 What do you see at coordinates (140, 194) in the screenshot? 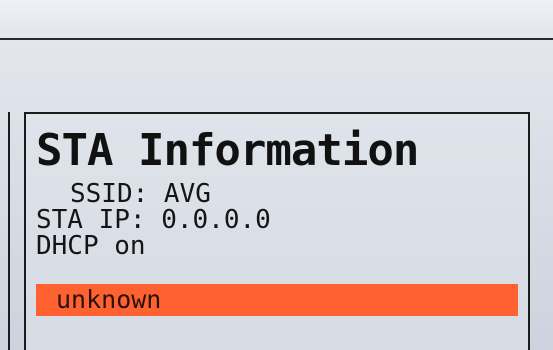
I see `ssid-line: SSID: AVG` at bounding box center [140, 194].